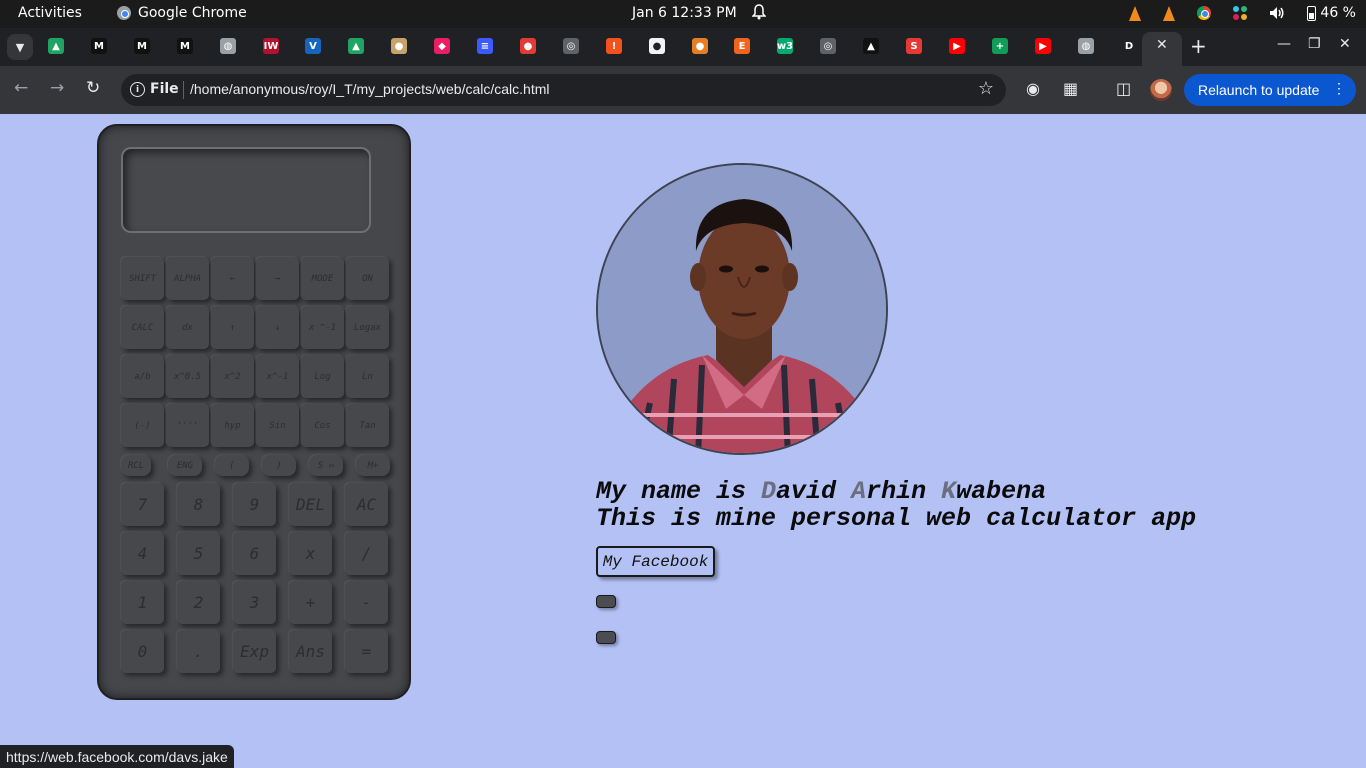 The image size is (1366, 768). I want to click on calc-number-key: Ans, so click(310, 651).